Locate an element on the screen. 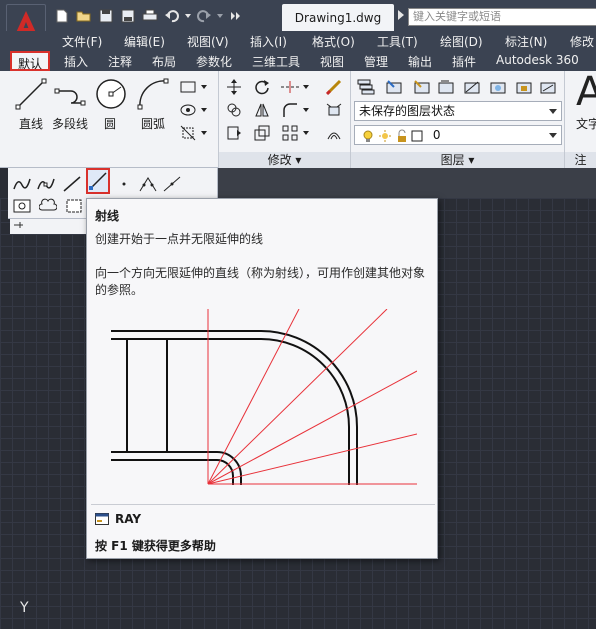 Image resolution: width=596 pixels, height=629 pixels. mirror-icon is located at coordinates (262, 110).